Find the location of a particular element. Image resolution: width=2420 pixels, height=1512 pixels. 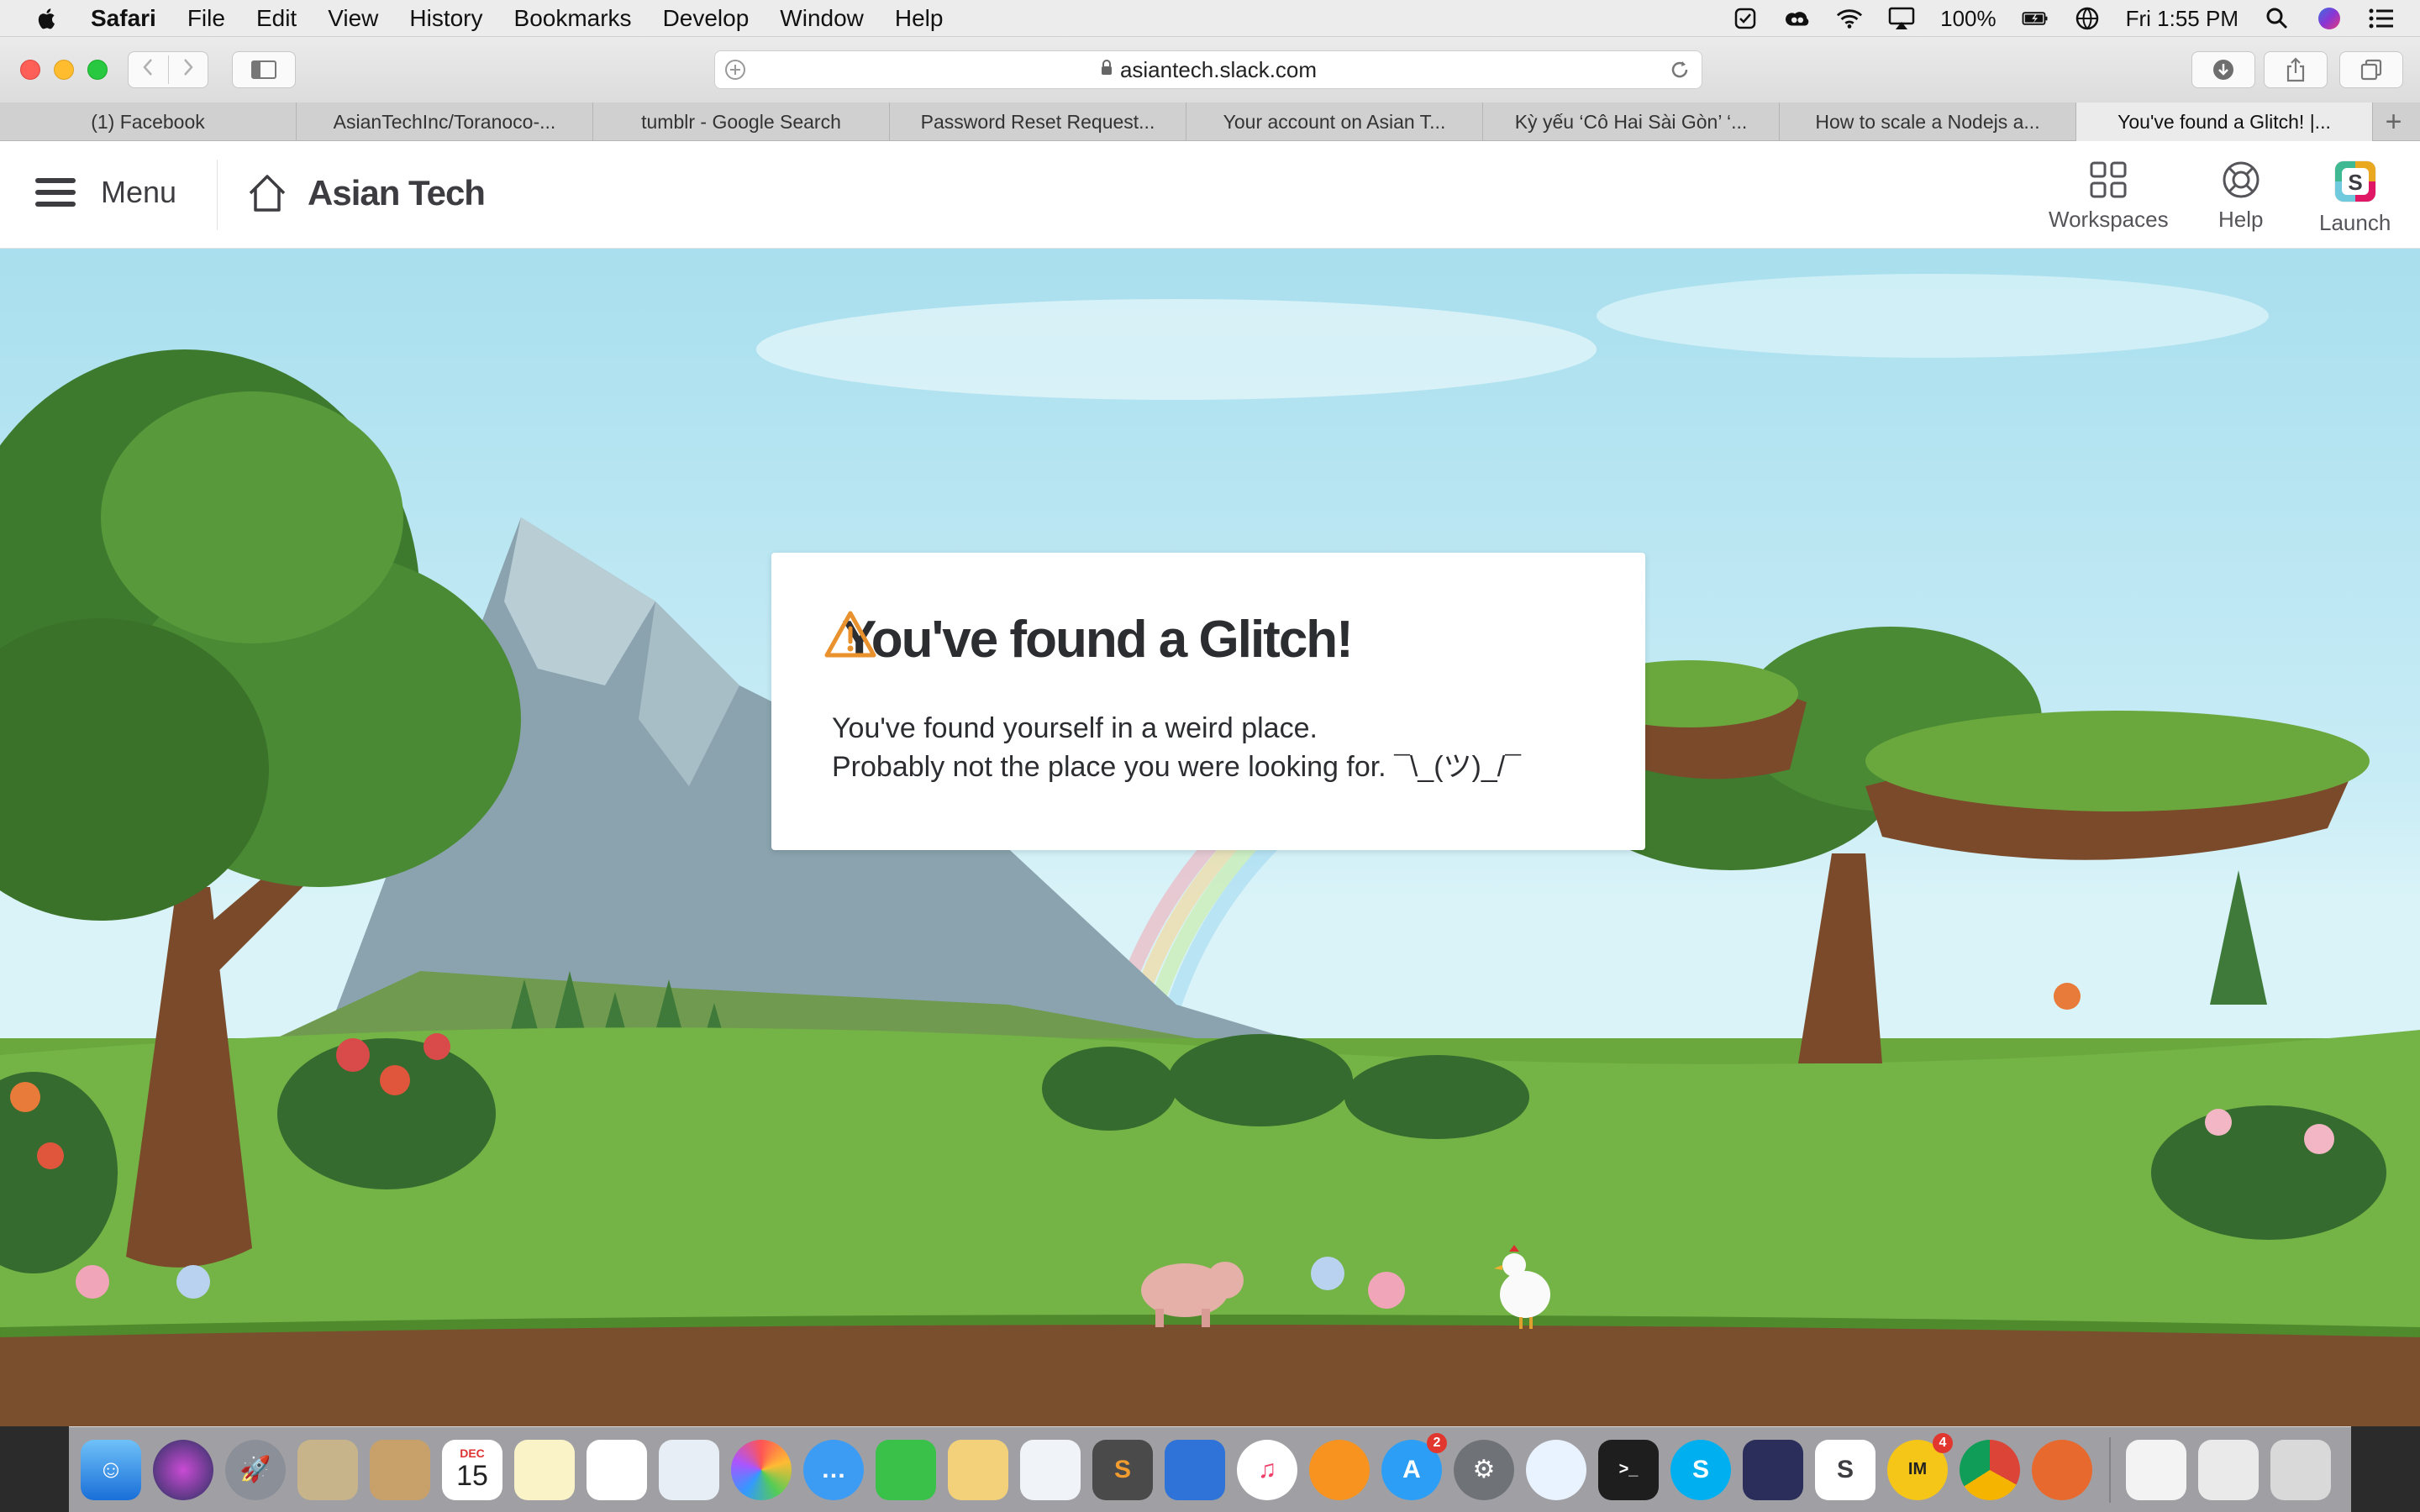

reminders-icon is located at coordinates (617, 1469).